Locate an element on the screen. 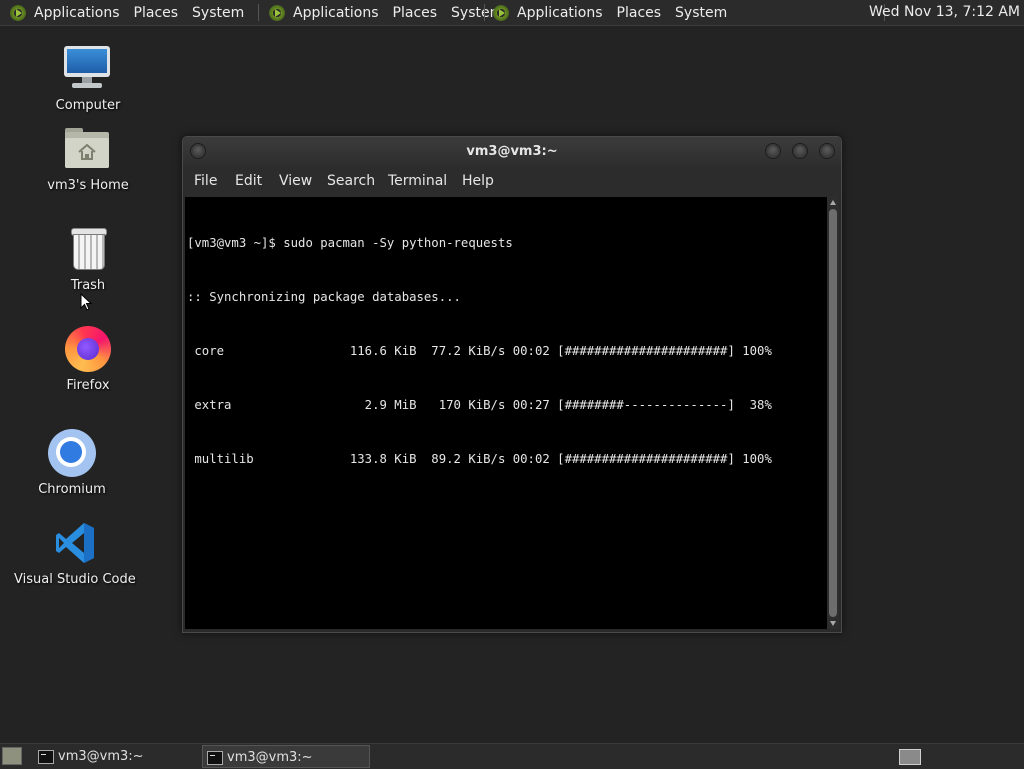 The height and width of the screenshot is (769, 1024). show-desktop-icon is located at coordinates (12, 756).